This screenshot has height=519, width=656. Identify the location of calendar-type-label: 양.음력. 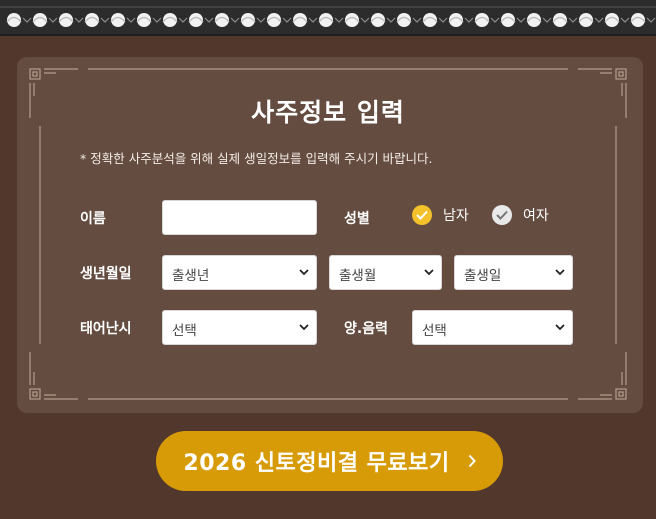
(366, 329).